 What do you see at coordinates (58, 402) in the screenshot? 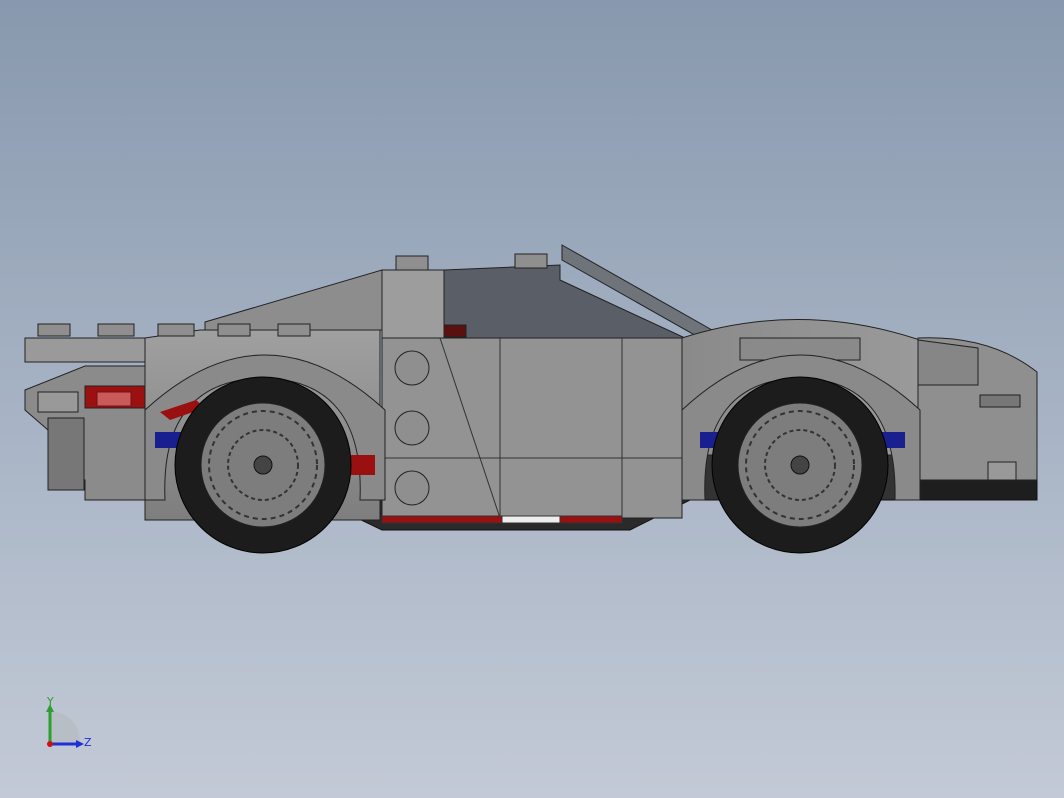
I see `rear-lower-block` at bounding box center [58, 402].